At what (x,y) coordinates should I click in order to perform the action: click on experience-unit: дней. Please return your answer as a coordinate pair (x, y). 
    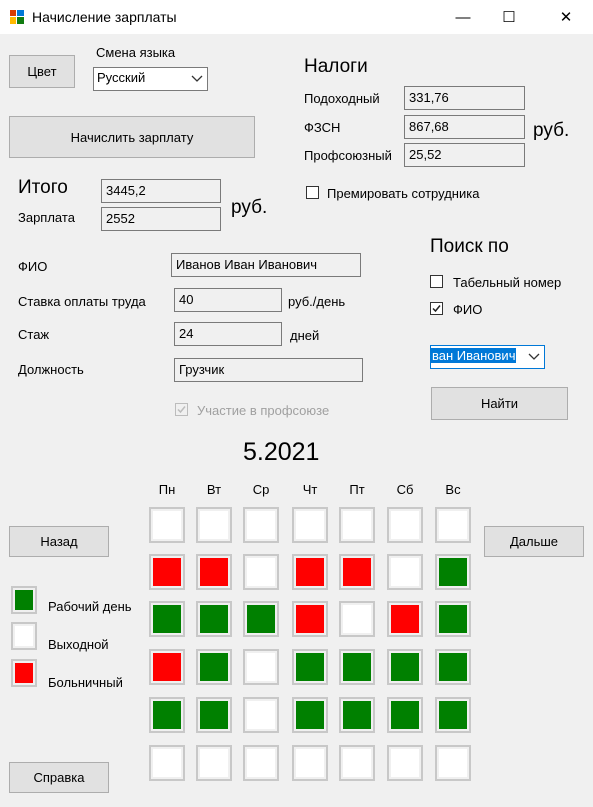
    Looking at the image, I should click on (305, 335).